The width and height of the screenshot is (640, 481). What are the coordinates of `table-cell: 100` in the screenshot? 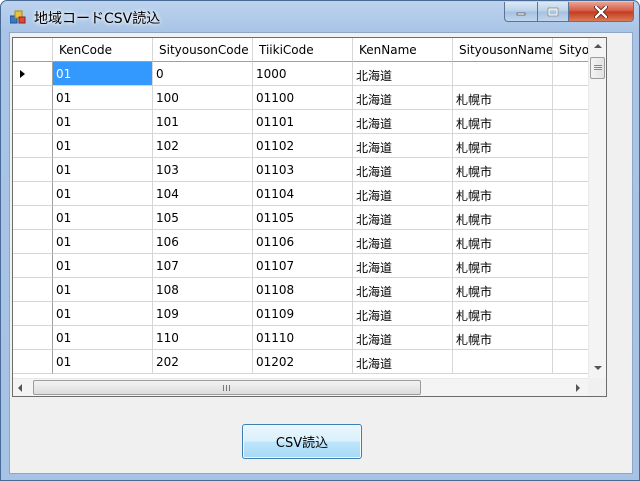 It's located at (203, 98).